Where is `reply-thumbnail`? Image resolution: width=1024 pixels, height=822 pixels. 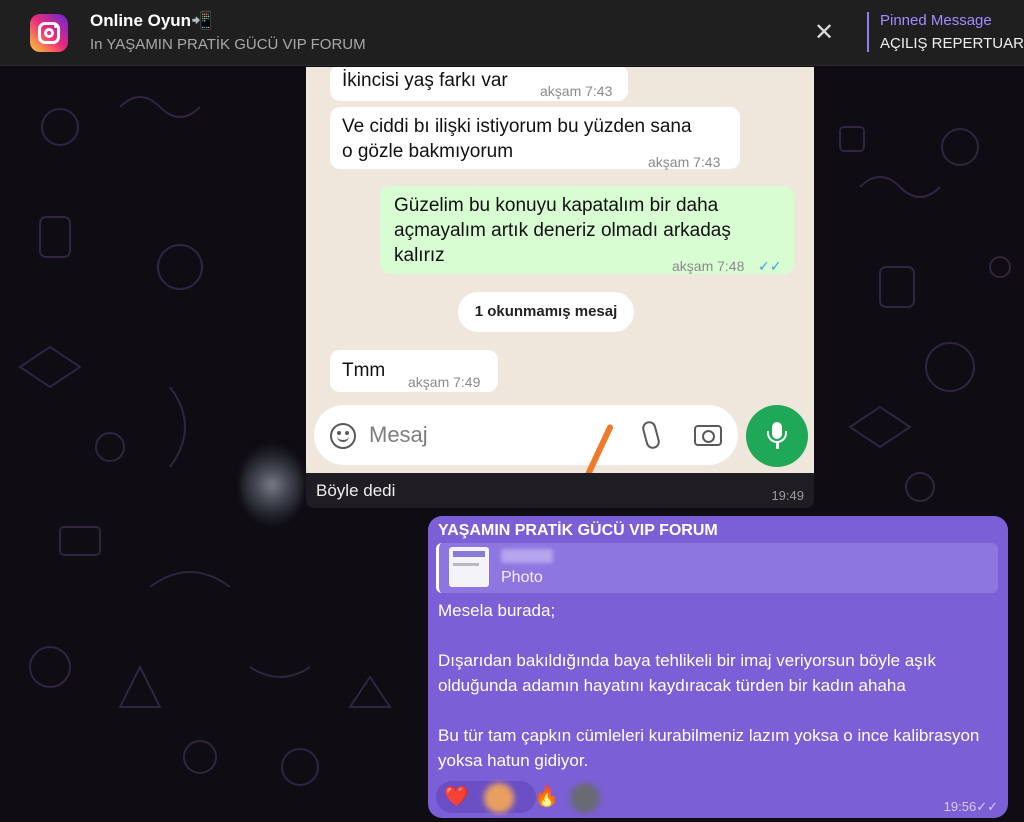 reply-thumbnail is located at coordinates (469, 567).